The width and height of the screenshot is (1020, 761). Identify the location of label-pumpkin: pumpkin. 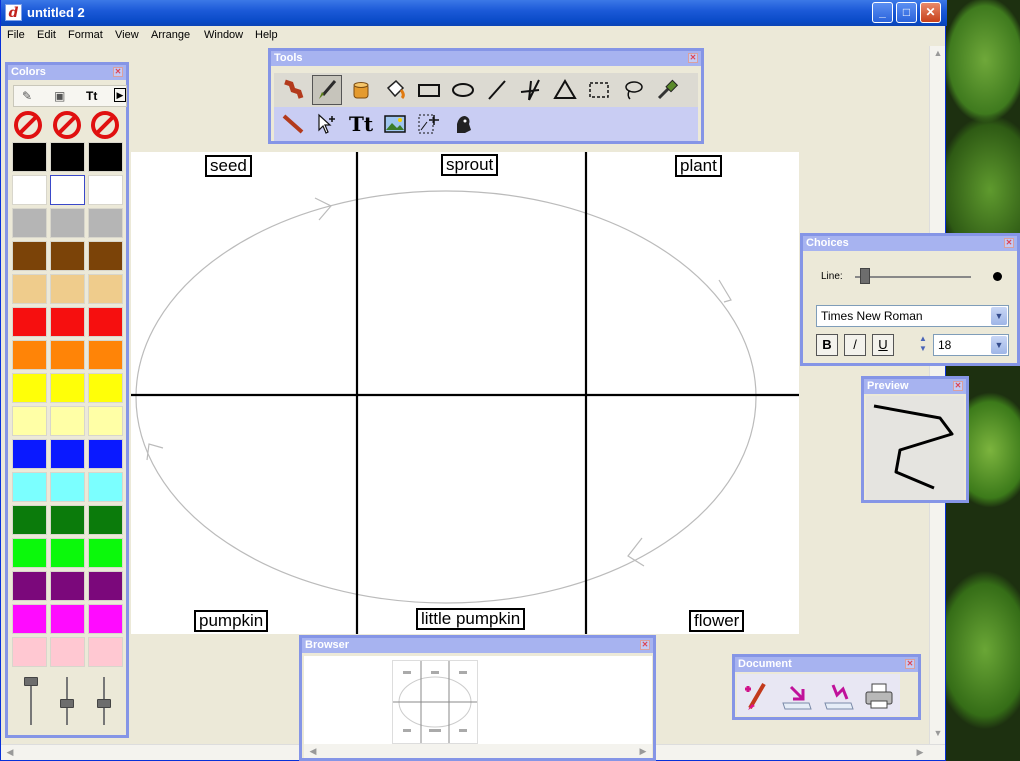
(231, 621).